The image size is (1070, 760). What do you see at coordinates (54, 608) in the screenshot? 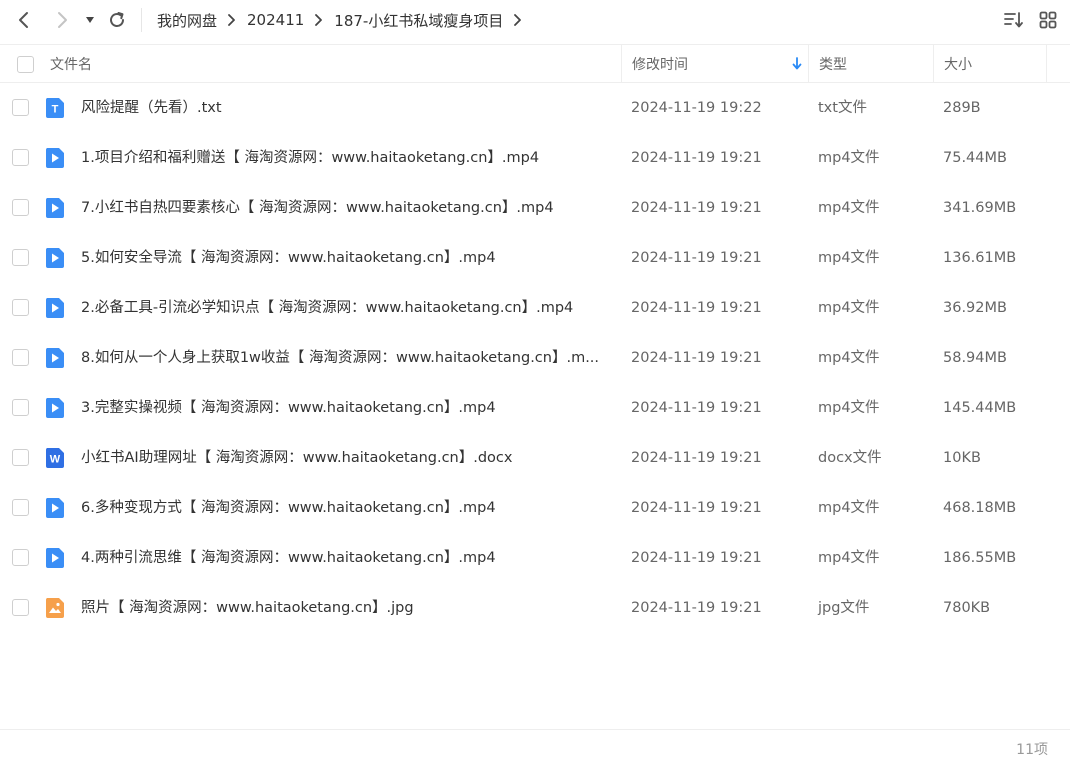
I see `image-file-icon` at bounding box center [54, 608].